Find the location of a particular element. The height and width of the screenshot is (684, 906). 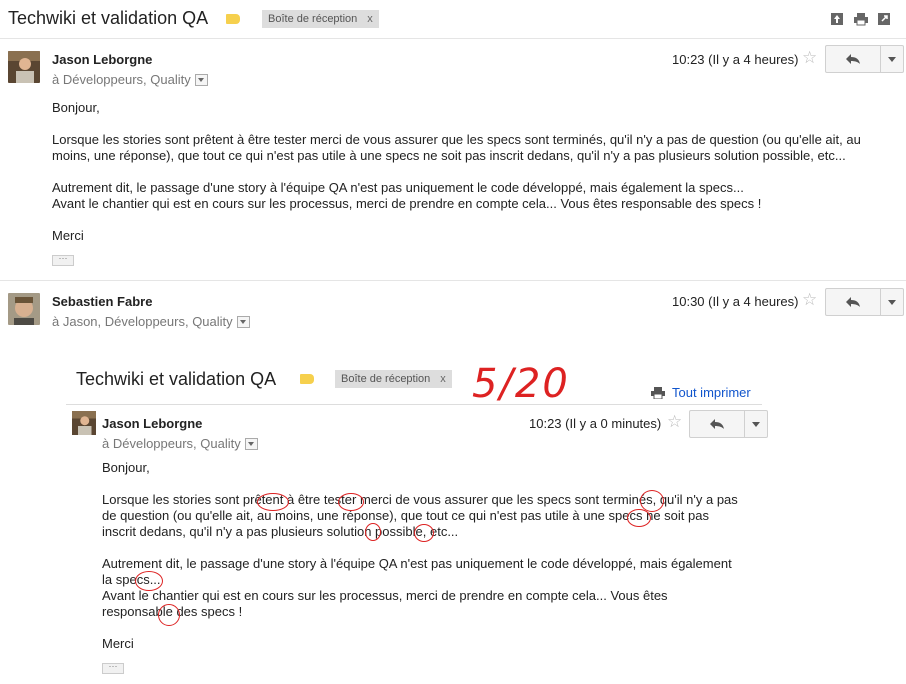

quoted-subject: Techwiki et validation QA is located at coordinates (176, 379).